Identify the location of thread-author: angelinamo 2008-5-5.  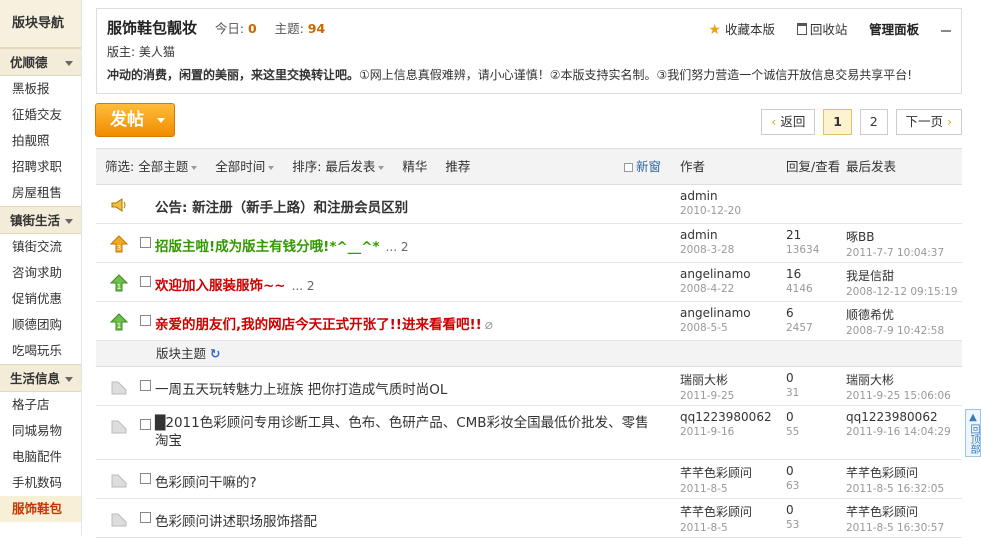
(715, 320).